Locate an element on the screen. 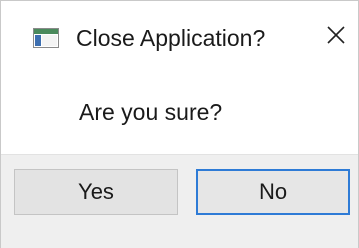 The height and width of the screenshot is (248, 359). close-button is located at coordinates (336, 37).